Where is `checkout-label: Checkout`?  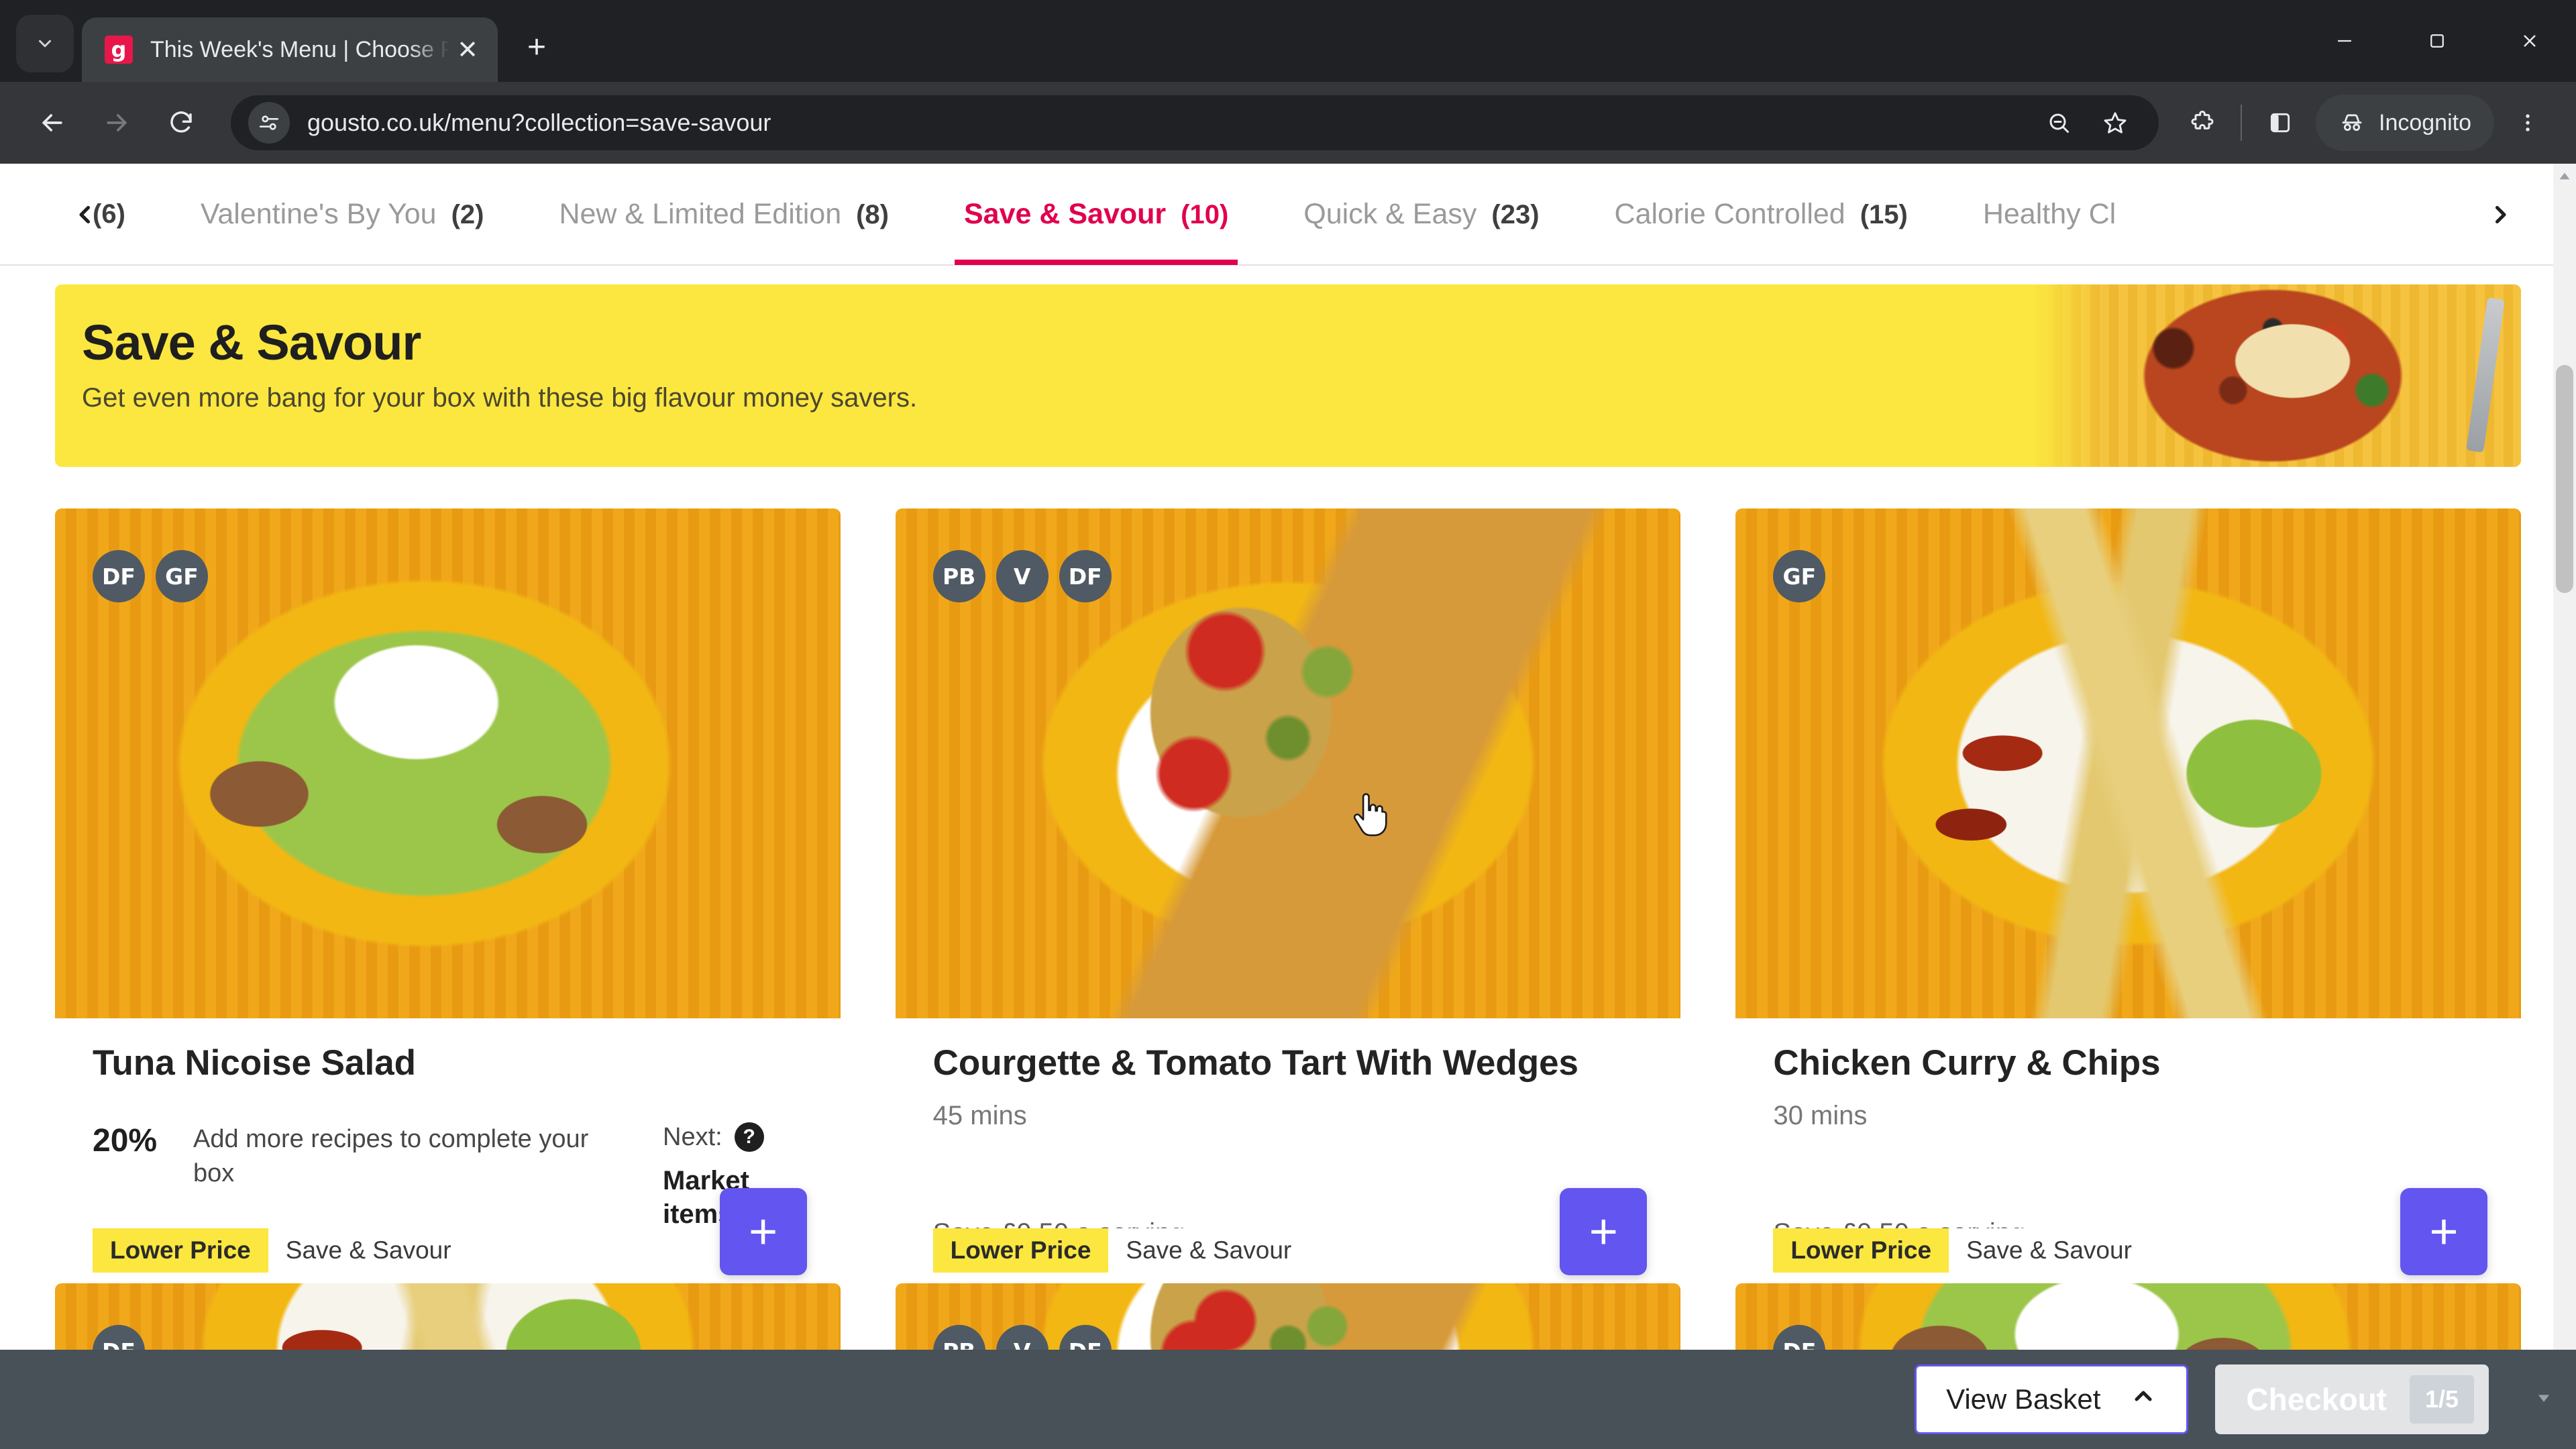 checkout-label: Checkout is located at coordinates (2316, 1399).